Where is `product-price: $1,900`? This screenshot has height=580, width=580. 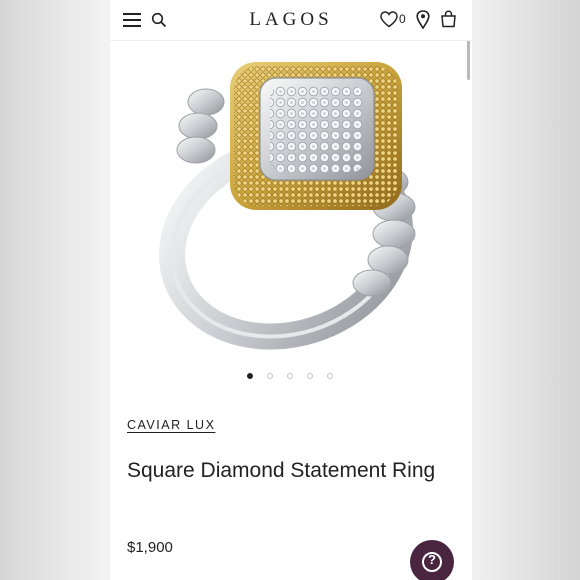
product-price: $1,900 is located at coordinates (150, 547).